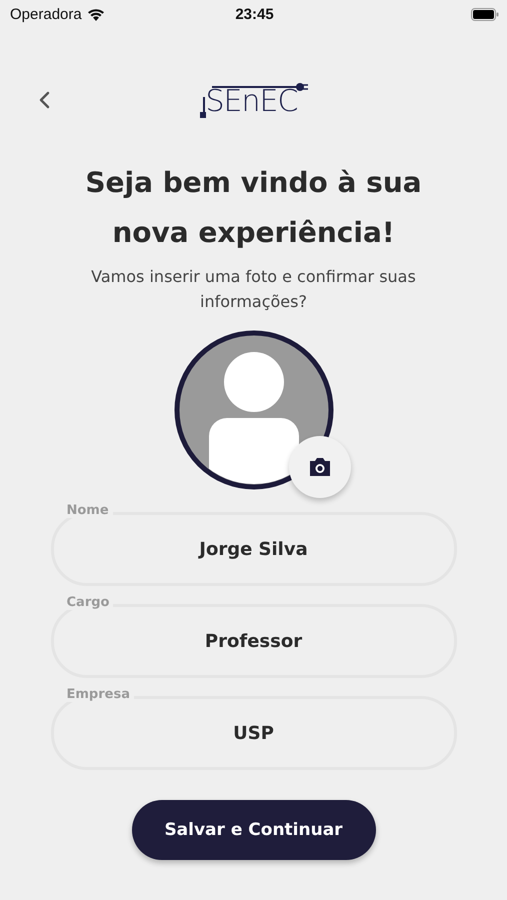 The height and width of the screenshot is (900, 507). Describe the element at coordinates (44, 100) in the screenshot. I see `back-icon` at that location.